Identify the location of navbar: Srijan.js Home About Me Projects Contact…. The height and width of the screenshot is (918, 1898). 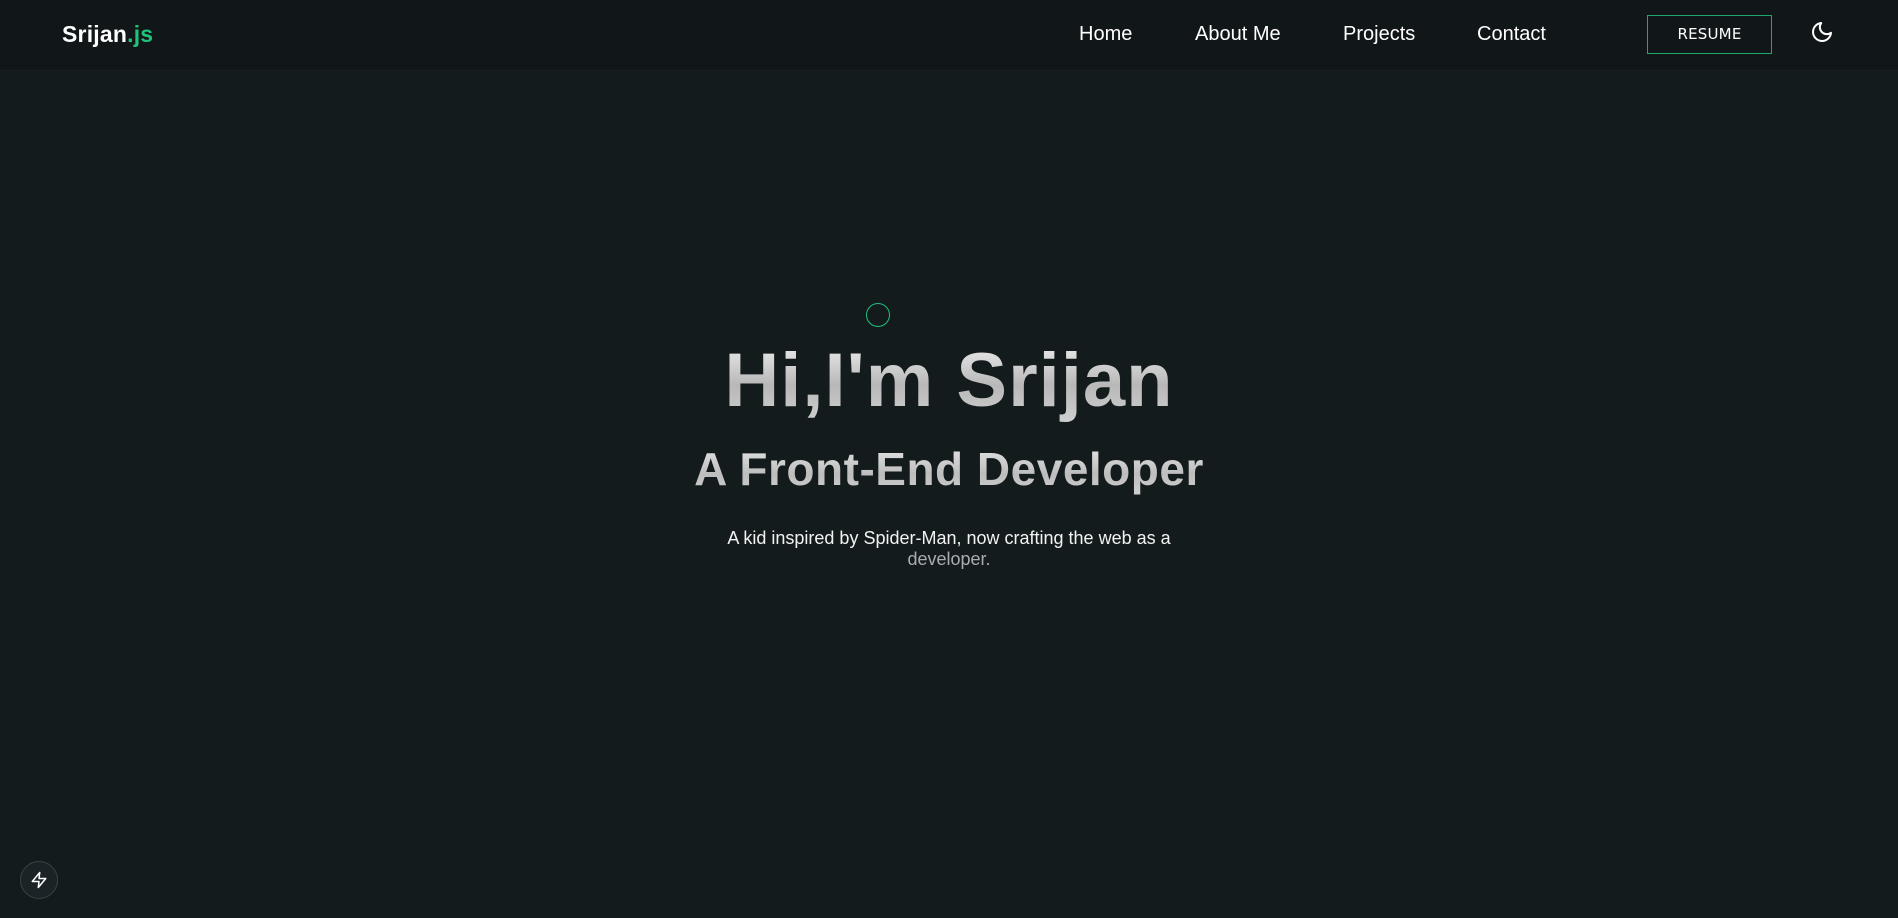
(949, 35).